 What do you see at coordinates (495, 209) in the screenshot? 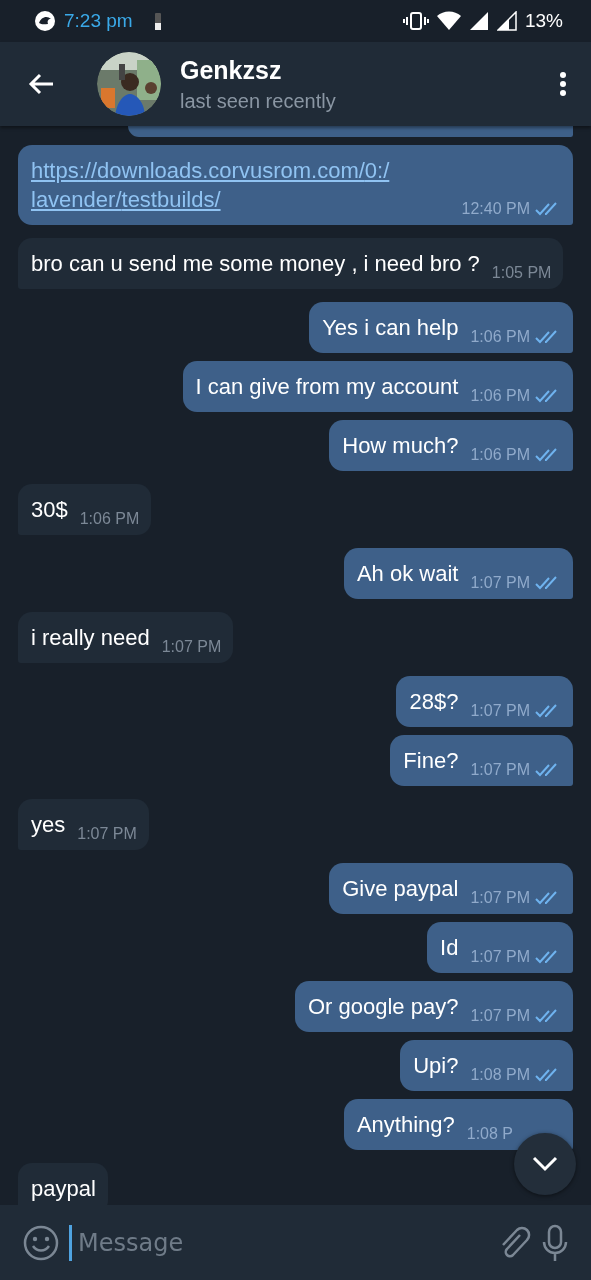
I see `message-time: 12:40 PM` at bounding box center [495, 209].